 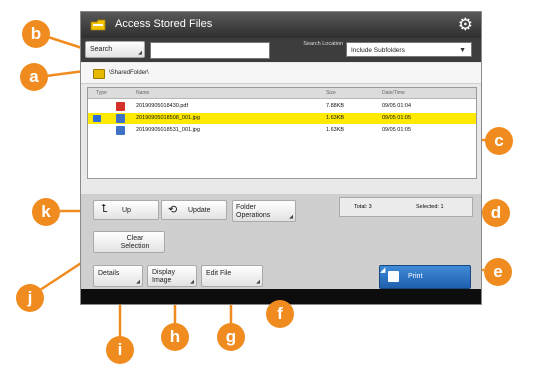 I want to click on edit-file-button: Edit File ◢, so click(x=232, y=276).